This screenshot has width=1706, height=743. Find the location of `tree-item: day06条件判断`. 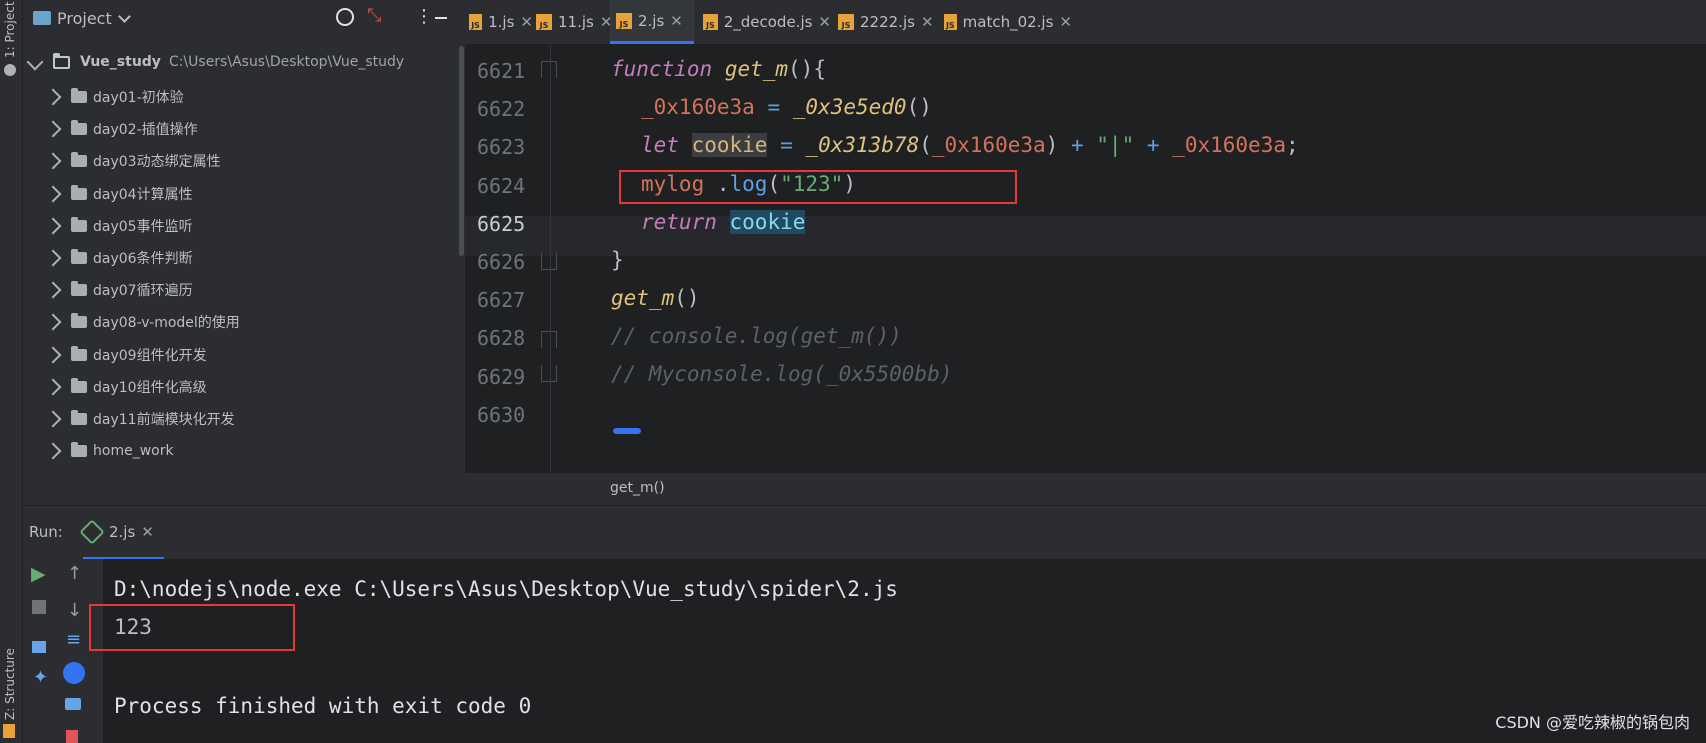

tree-item: day06条件判断 is located at coordinates (118, 258).